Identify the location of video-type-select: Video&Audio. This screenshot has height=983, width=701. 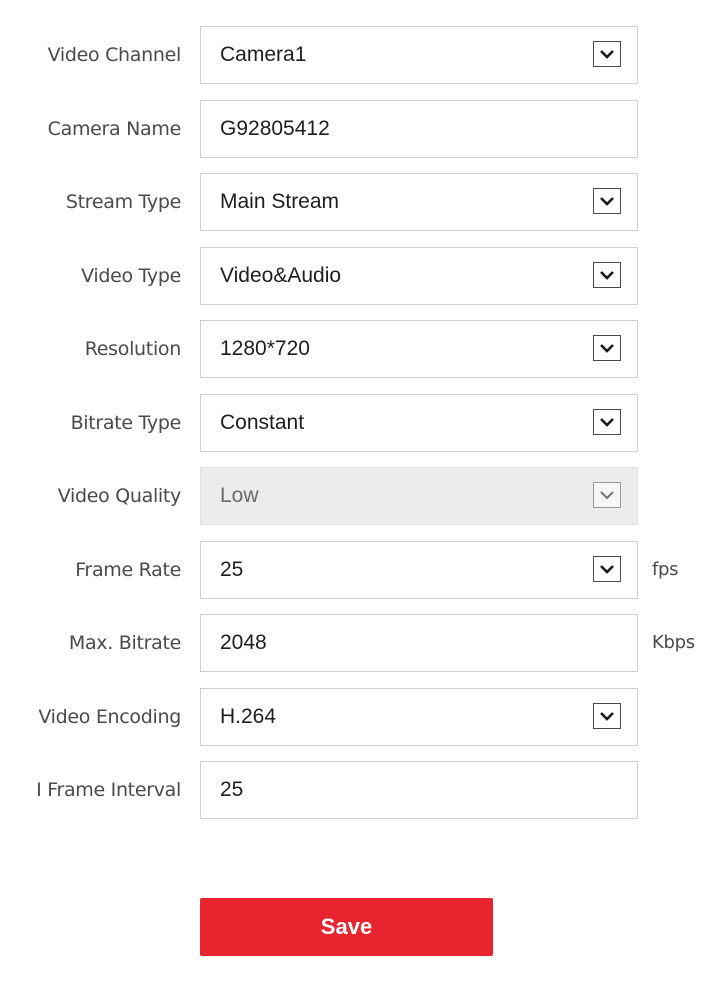
(419, 275).